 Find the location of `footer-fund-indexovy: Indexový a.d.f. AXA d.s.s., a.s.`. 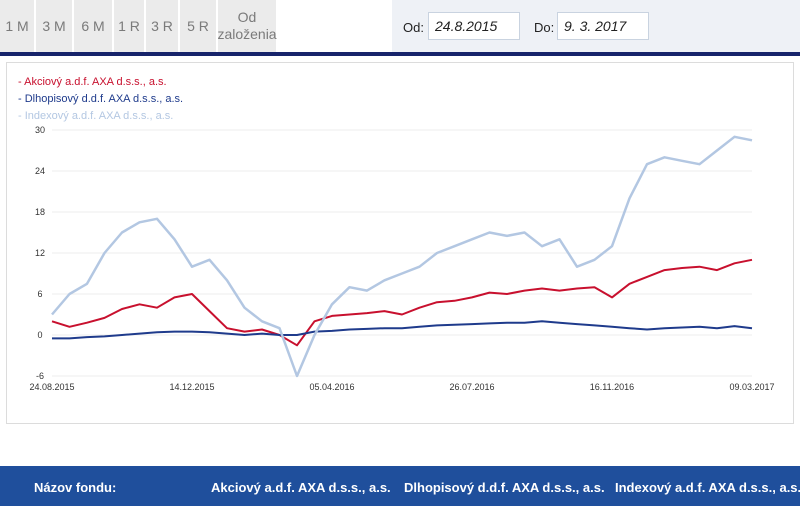

footer-fund-indexovy: Indexový a.d.f. AXA d.s.s., a.s. is located at coordinates (707, 487).